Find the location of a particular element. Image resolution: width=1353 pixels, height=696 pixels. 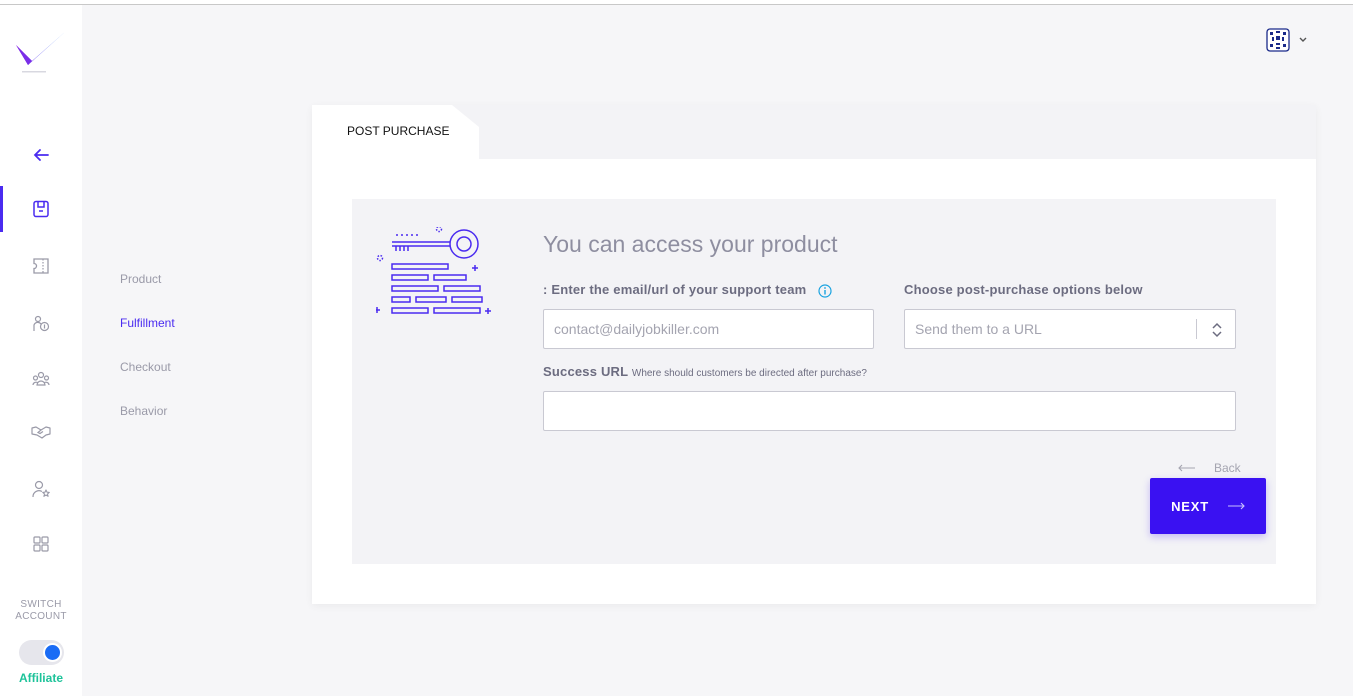

avatar is located at coordinates (1278, 40).